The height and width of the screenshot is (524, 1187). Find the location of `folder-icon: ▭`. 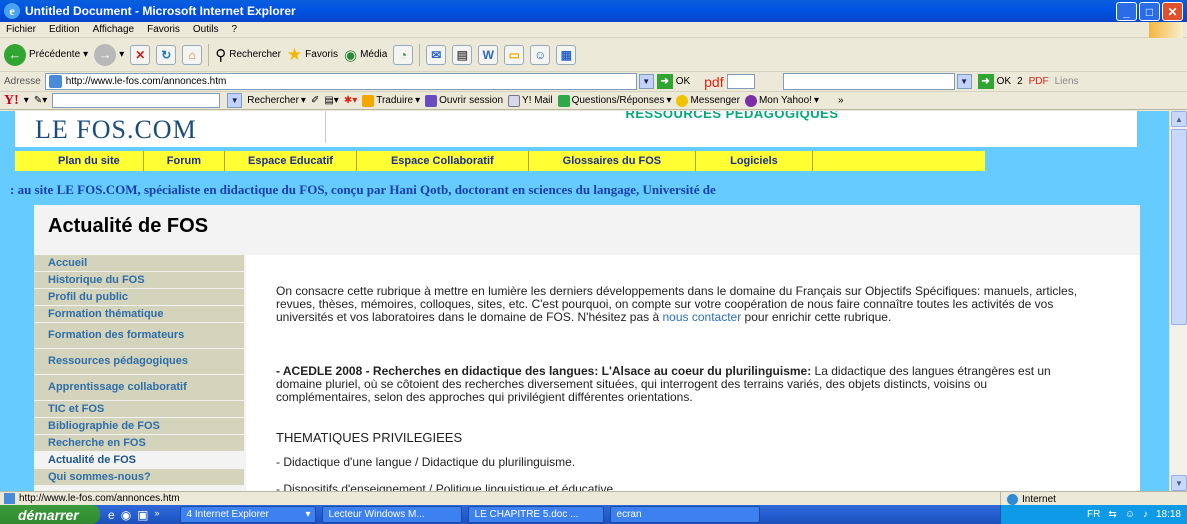

folder-icon: ▭ is located at coordinates (514, 54).